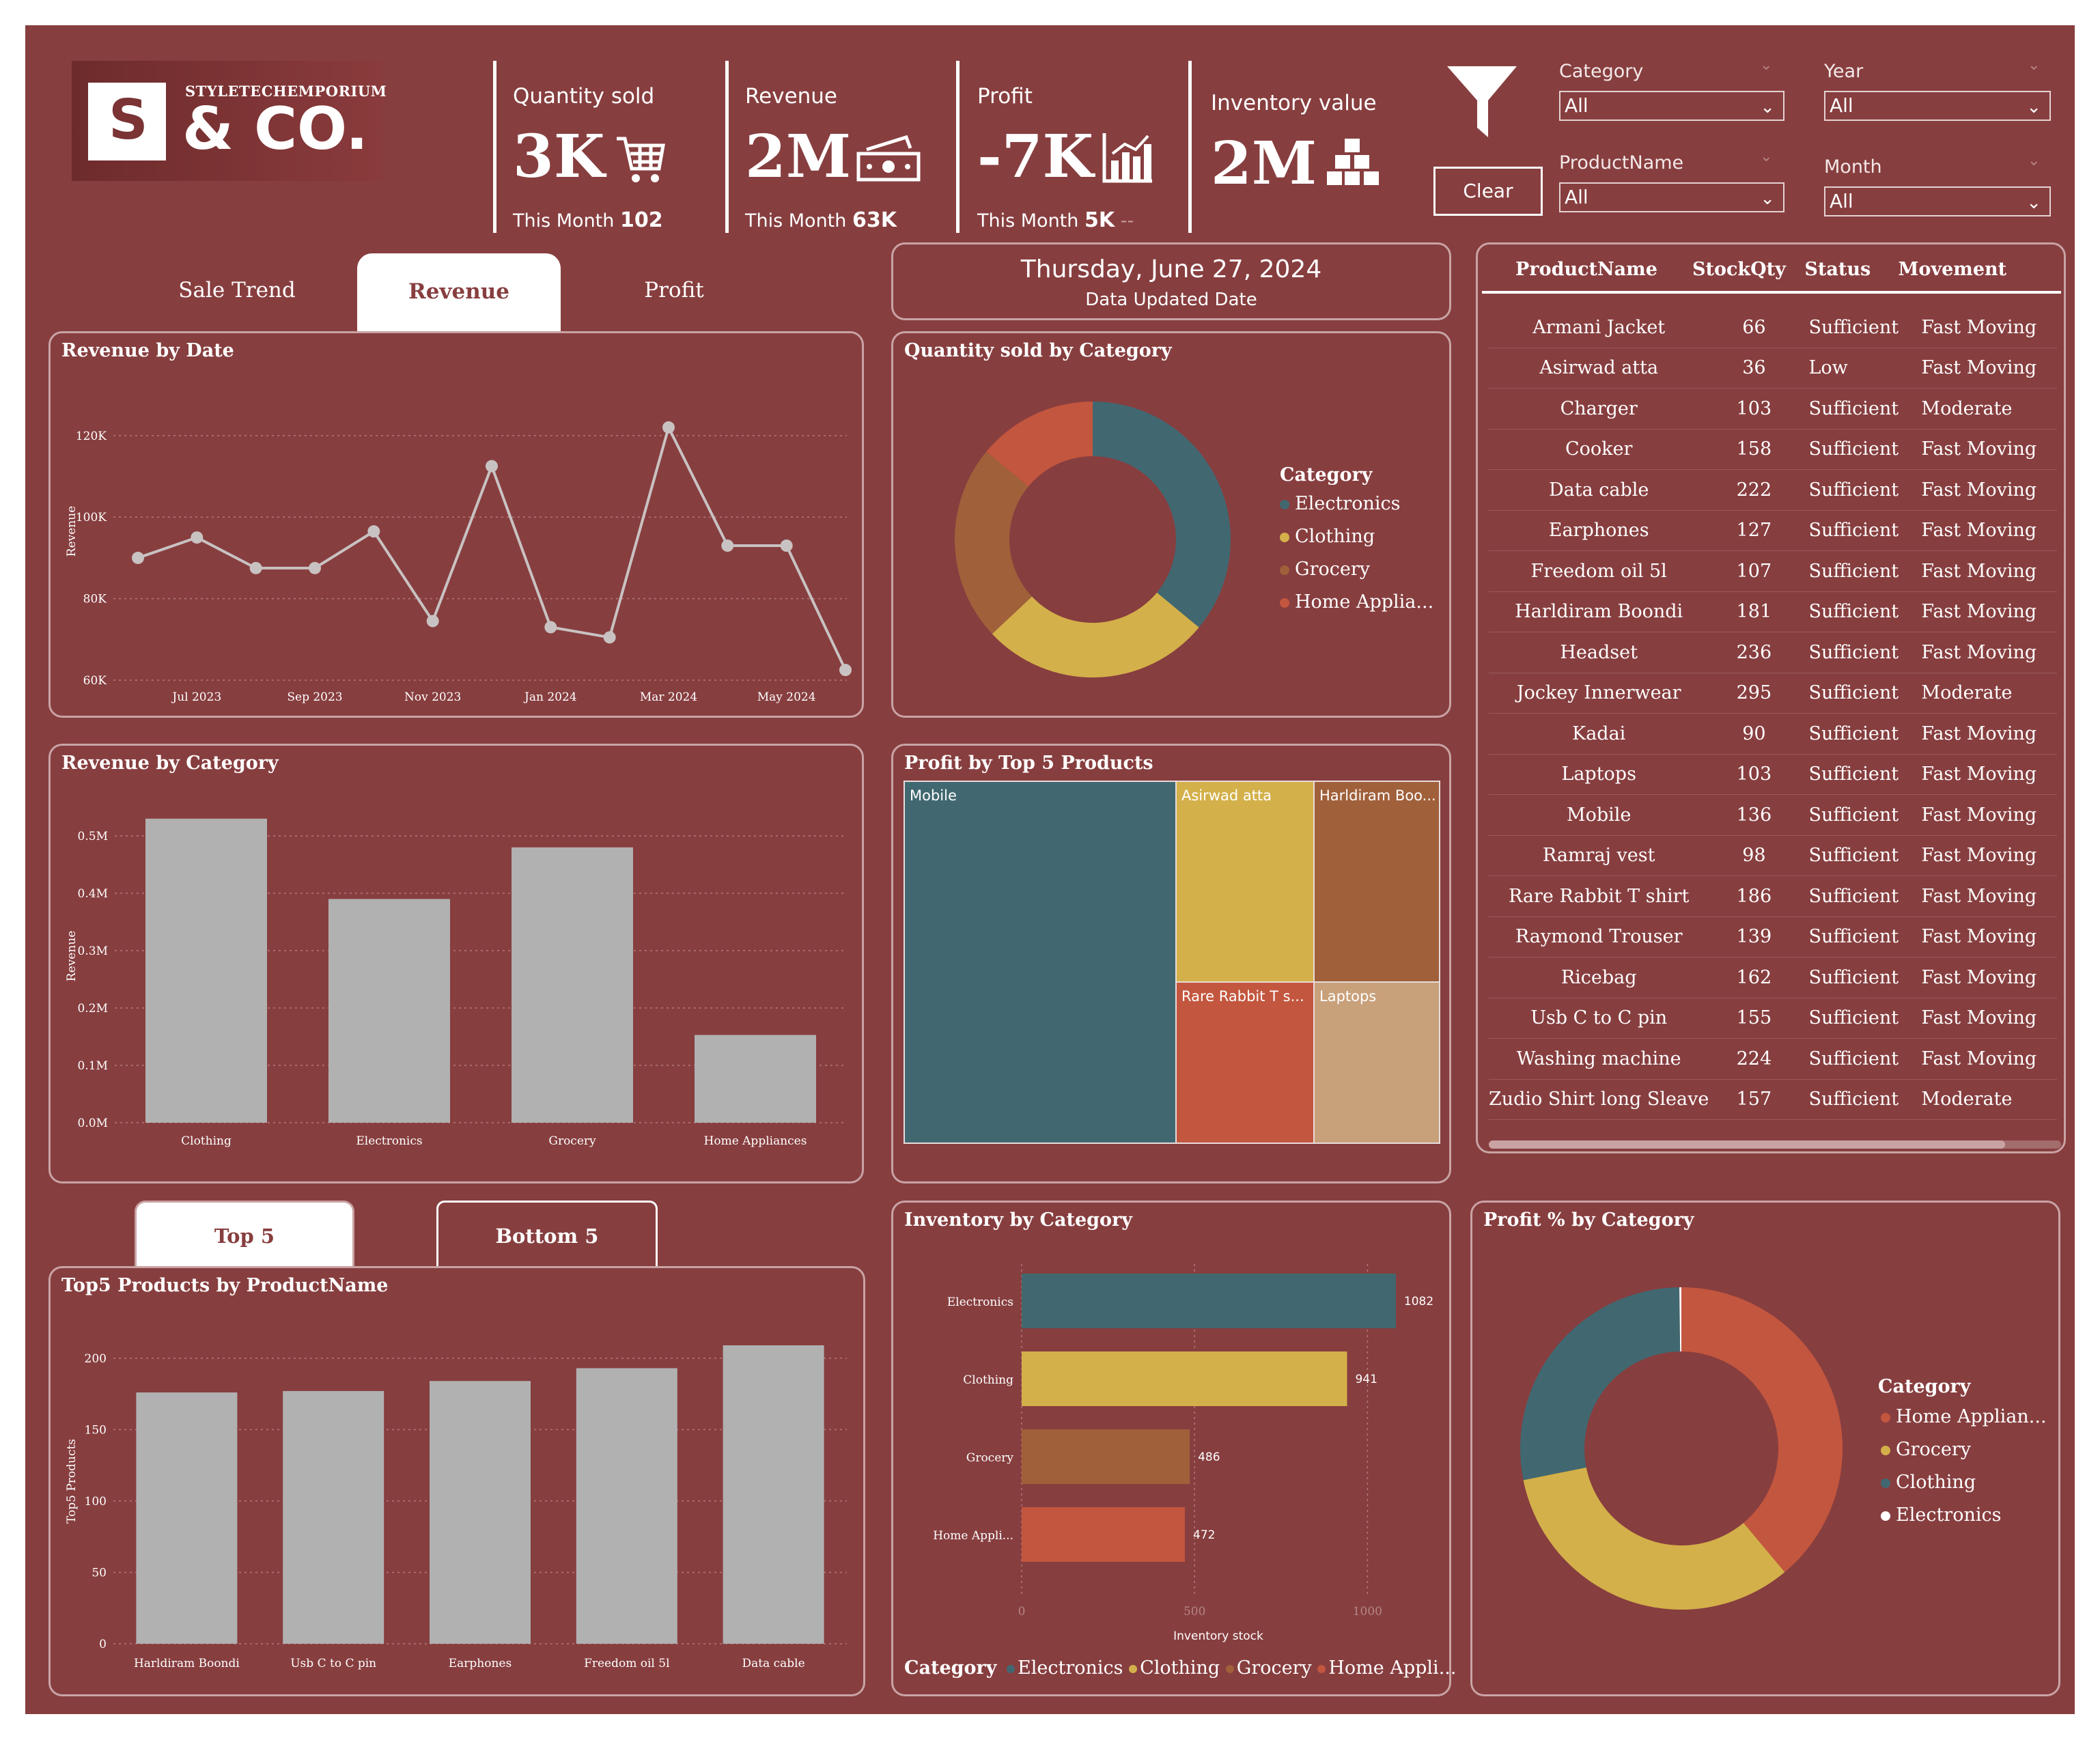  I want to click on table-row: Charger 103 Sufficient Moderate, so click(1773, 409).